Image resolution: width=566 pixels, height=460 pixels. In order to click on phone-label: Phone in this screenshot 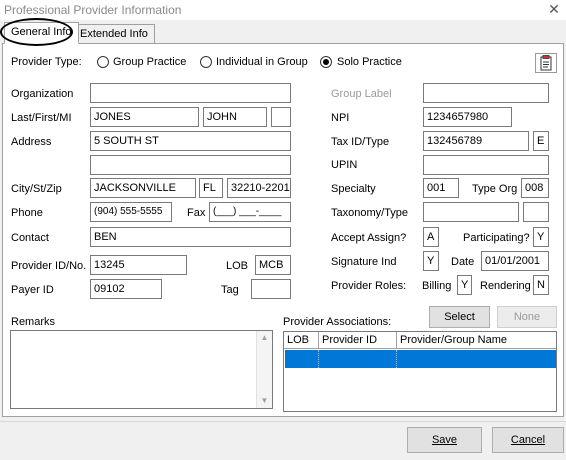, I will do `click(27, 213)`.